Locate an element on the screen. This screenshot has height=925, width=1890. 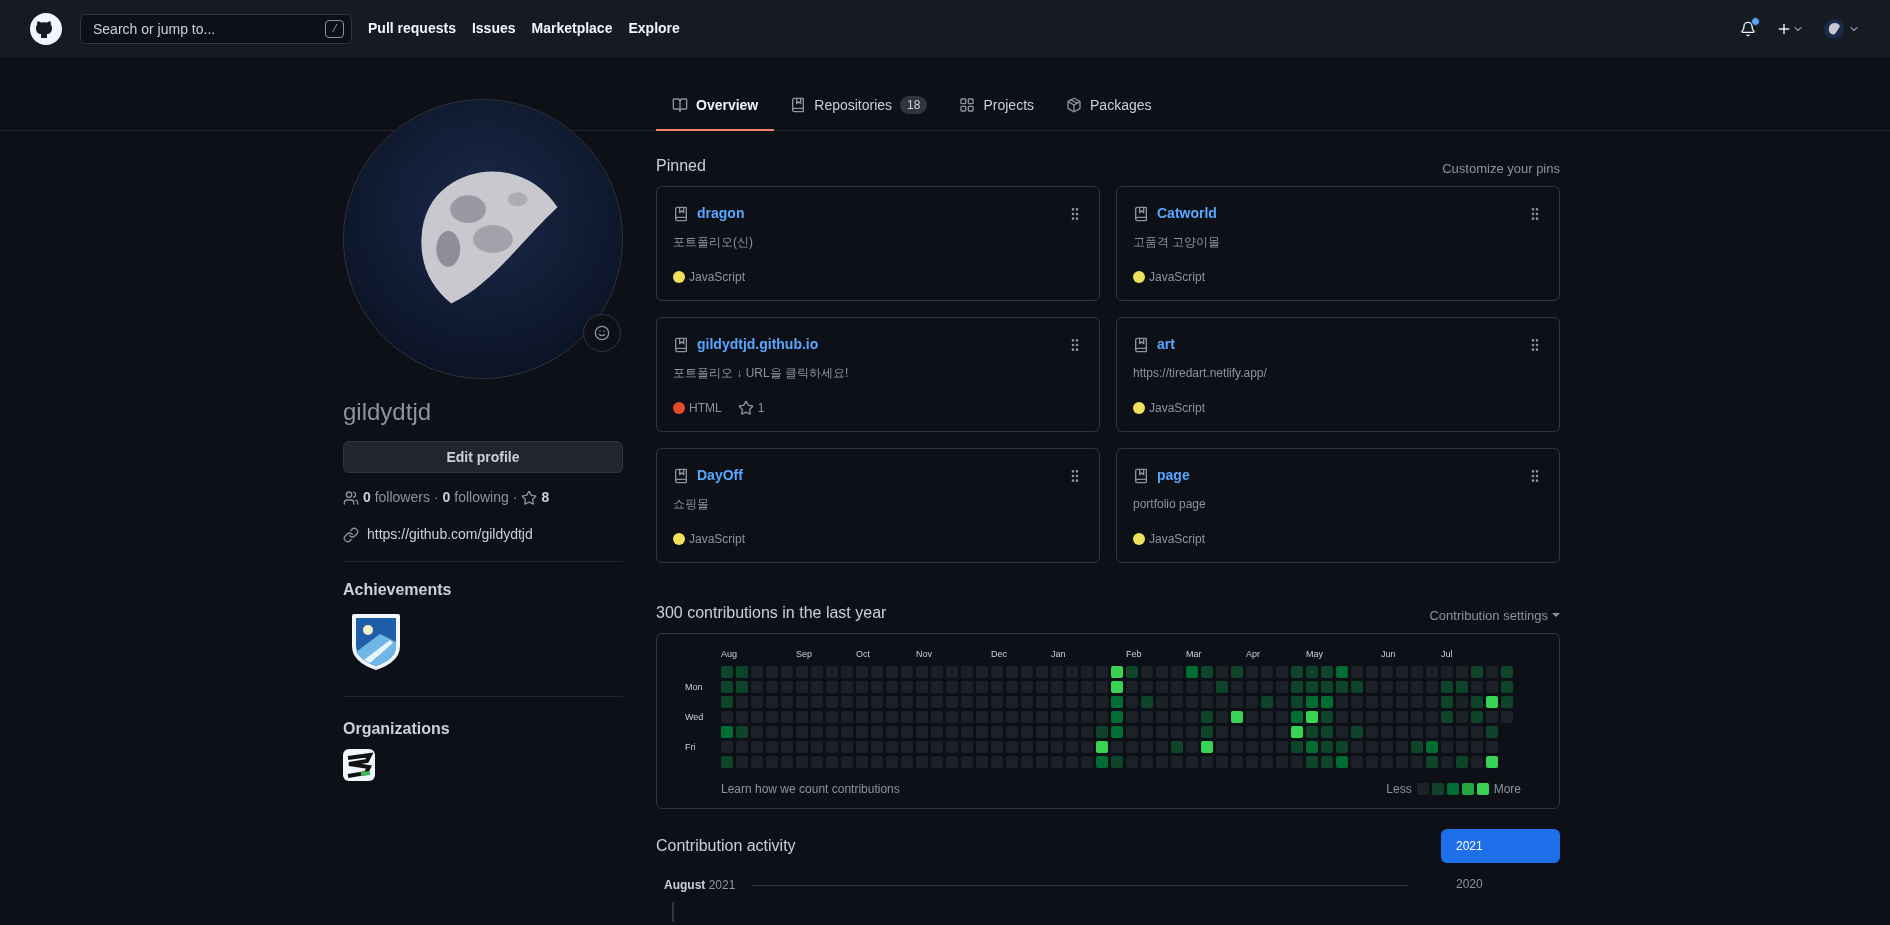
year-link: 2021 is located at coordinates (1500, 846).